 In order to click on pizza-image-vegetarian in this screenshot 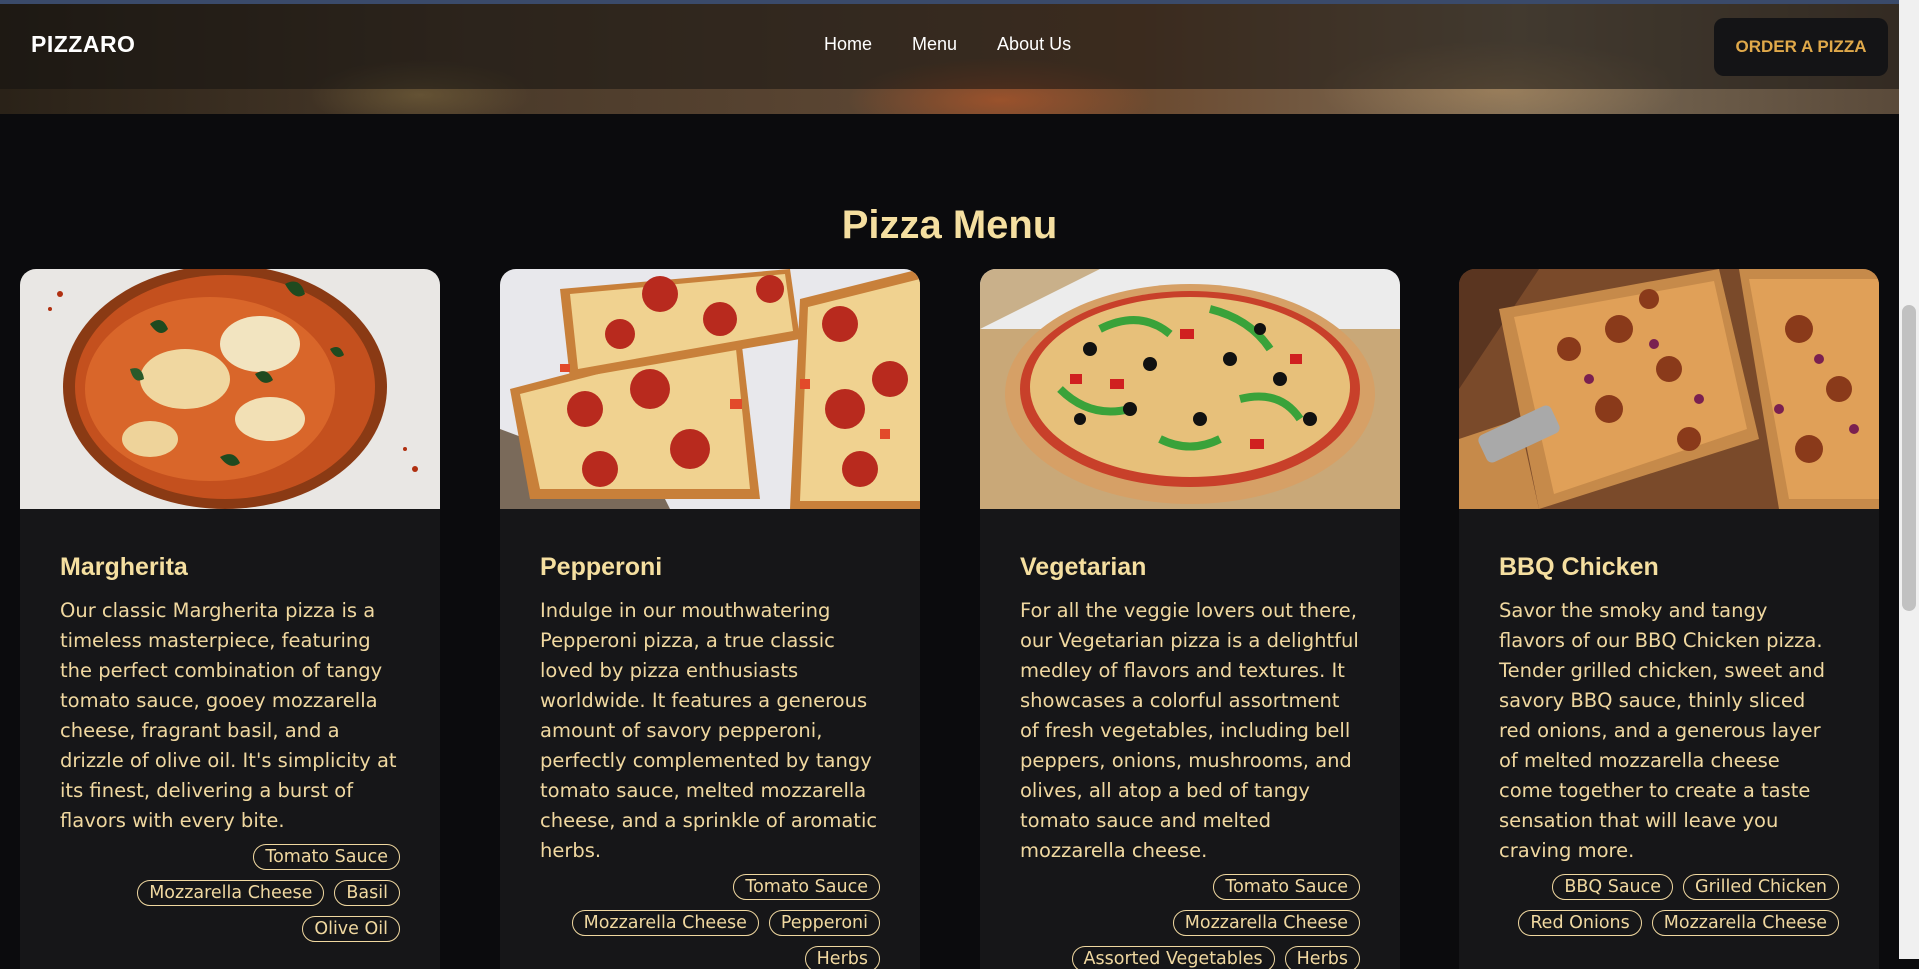, I will do `click(1190, 389)`.